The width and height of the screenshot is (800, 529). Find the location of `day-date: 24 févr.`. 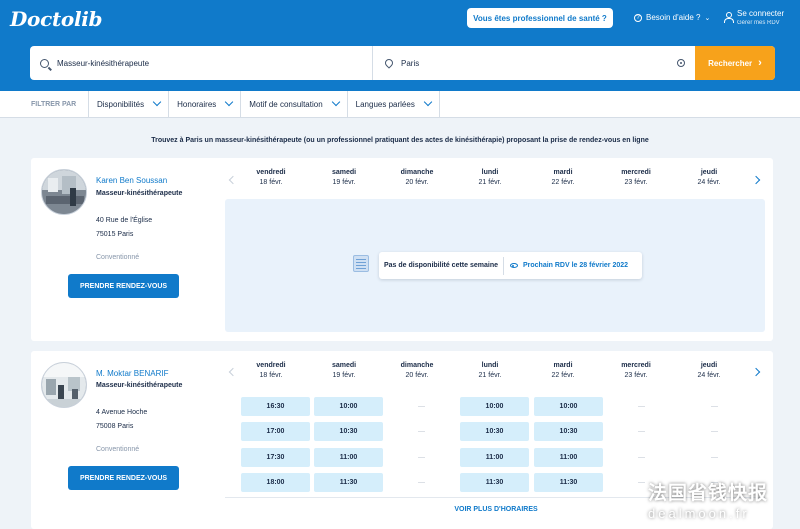

day-date: 24 févr. is located at coordinates (709, 375).